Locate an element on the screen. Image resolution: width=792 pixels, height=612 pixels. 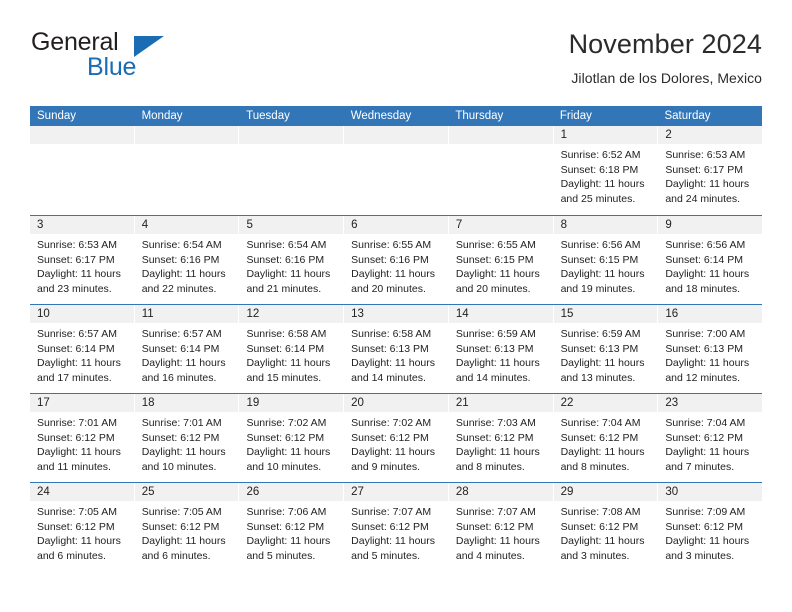
day-number: 16 is located at coordinates (710, 314).